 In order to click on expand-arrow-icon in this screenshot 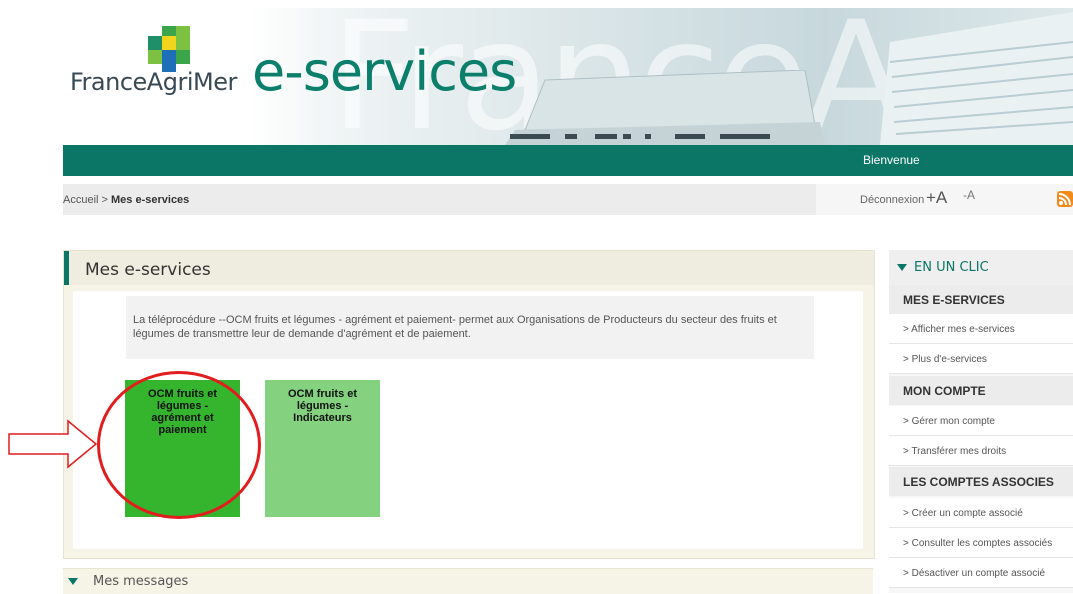, I will do `click(73, 581)`.